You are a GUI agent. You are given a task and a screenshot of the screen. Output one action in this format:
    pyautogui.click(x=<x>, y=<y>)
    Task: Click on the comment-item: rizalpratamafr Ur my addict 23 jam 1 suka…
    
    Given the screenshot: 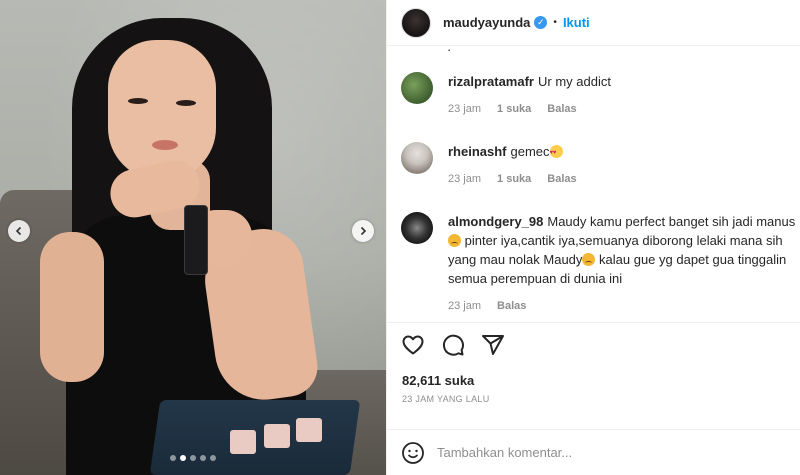 What is the action you would take?
    pyautogui.click(x=600, y=93)
    